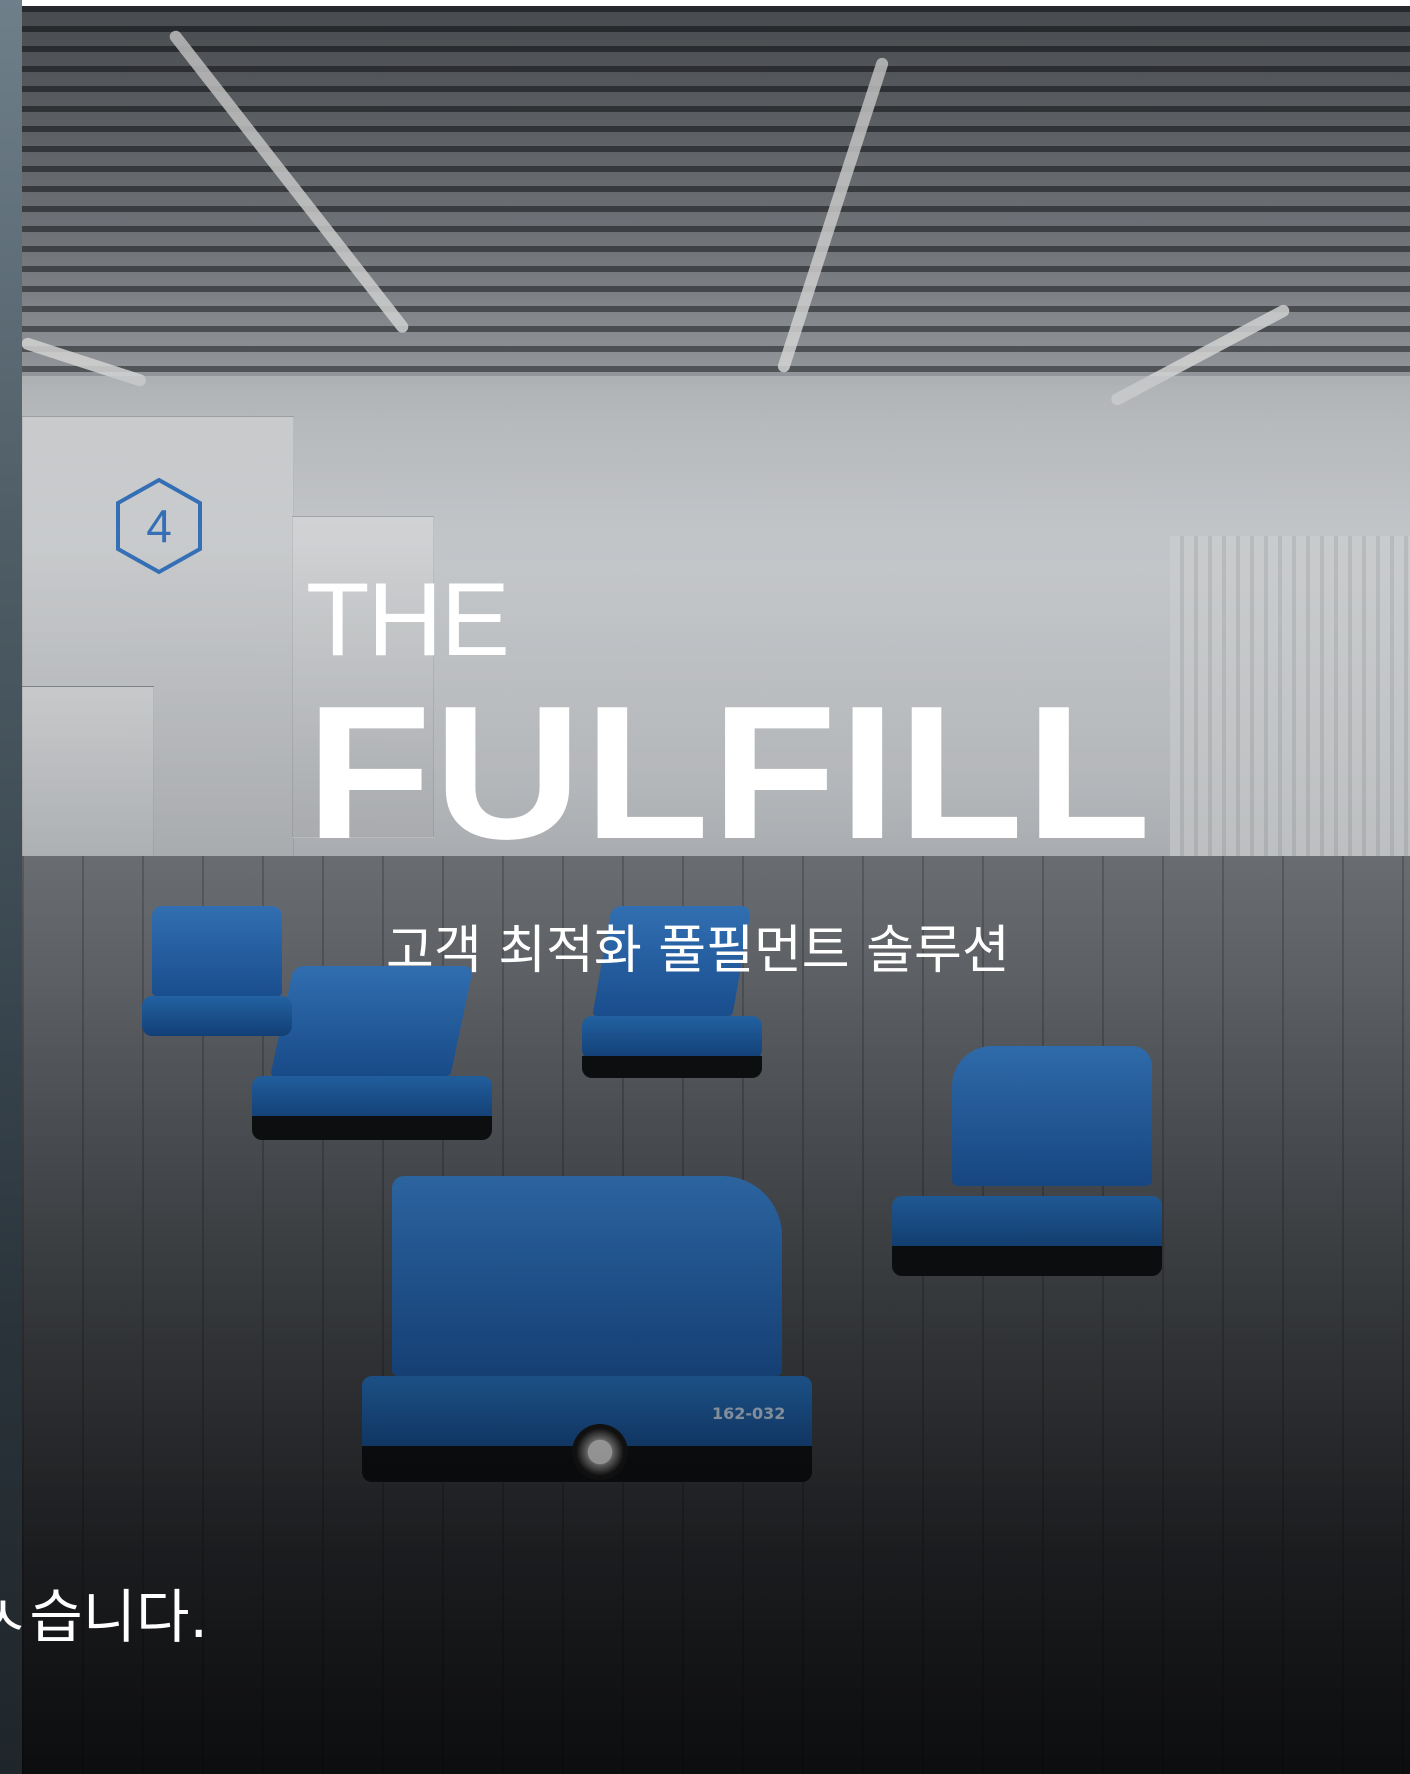  I want to click on hero-heading: THE FULFILL, so click(728, 715).